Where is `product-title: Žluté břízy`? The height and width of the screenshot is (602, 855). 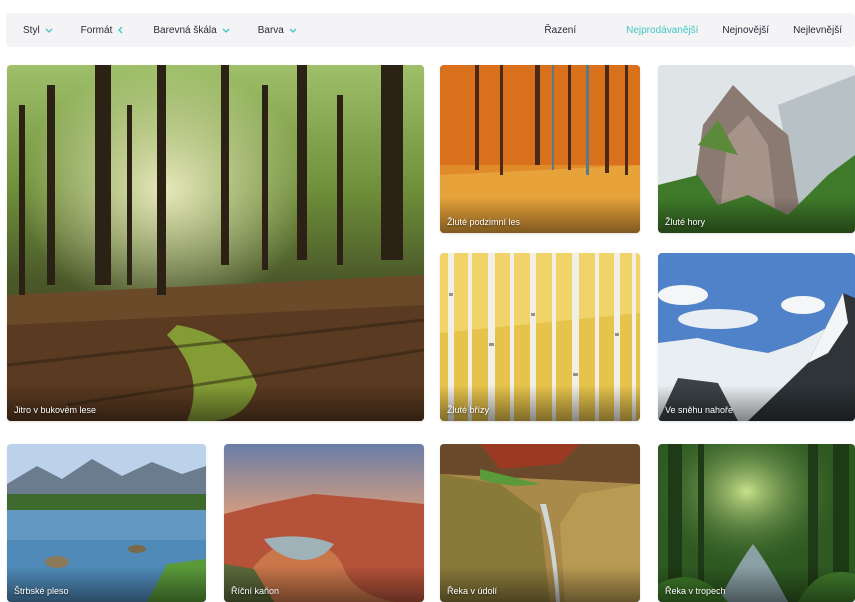 product-title: Žluté břízy is located at coordinates (468, 410).